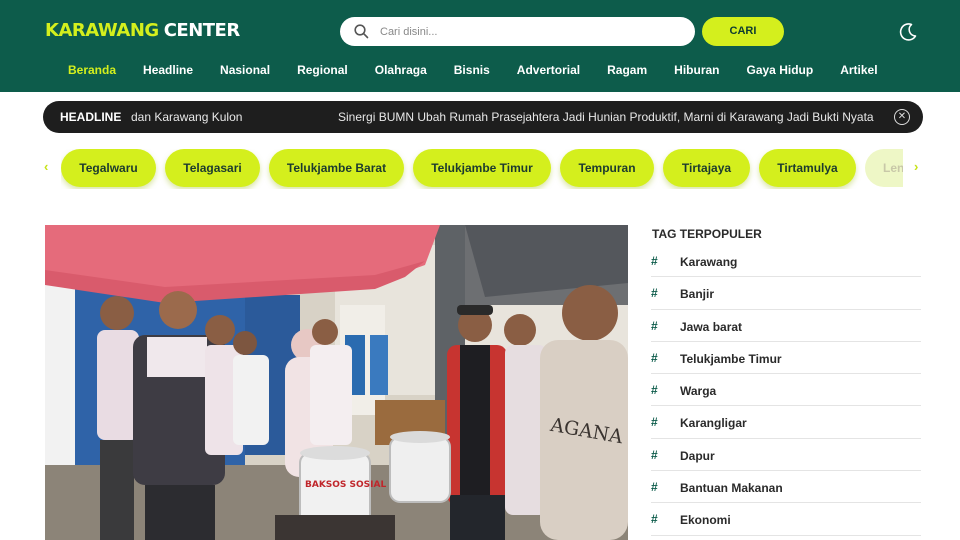  Describe the element at coordinates (322, 71) in the screenshot. I see `nav-item-regional: Regional` at that location.